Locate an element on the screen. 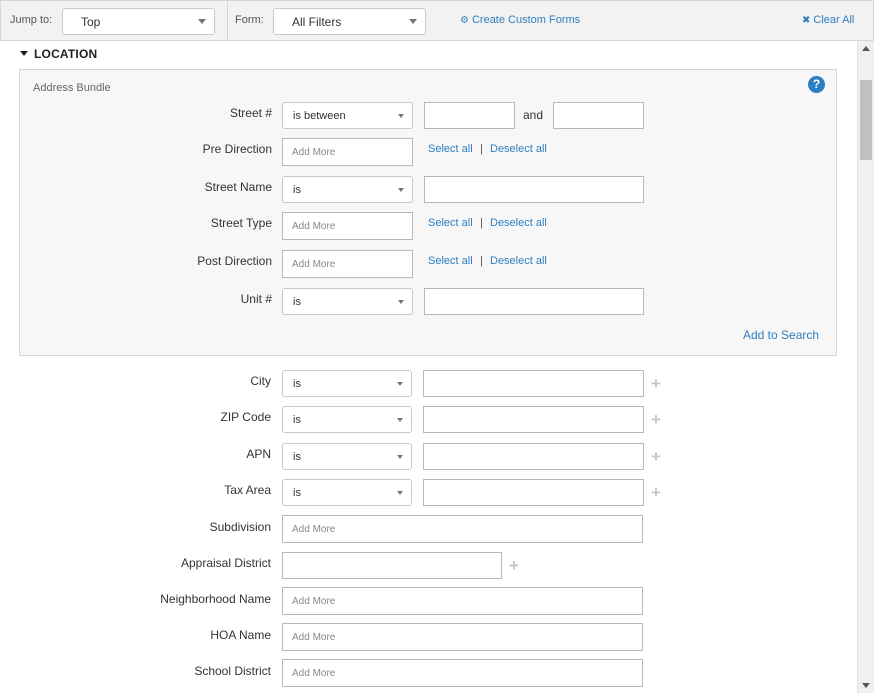 The width and height of the screenshot is (874, 693). location-section-toggle: LOCATION is located at coordinates (58, 54).